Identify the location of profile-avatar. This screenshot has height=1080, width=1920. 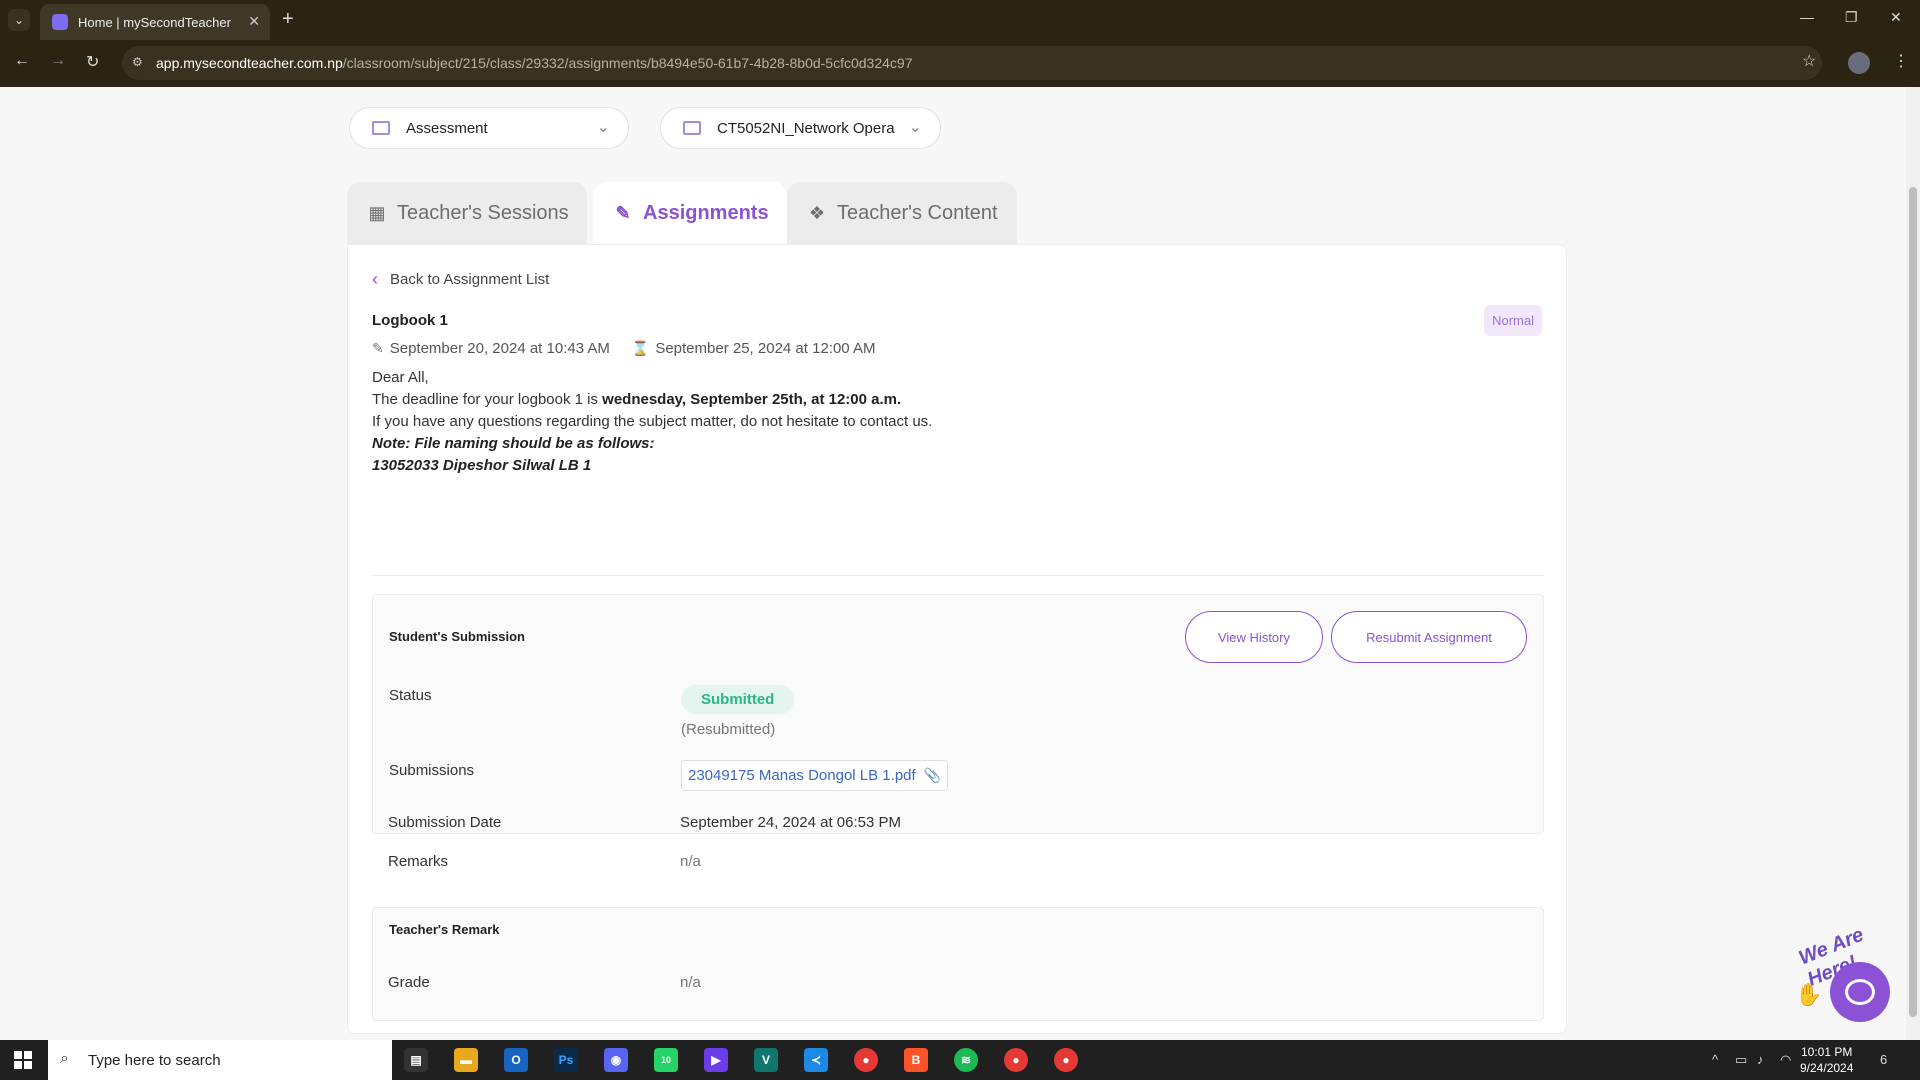
(1859, 63).